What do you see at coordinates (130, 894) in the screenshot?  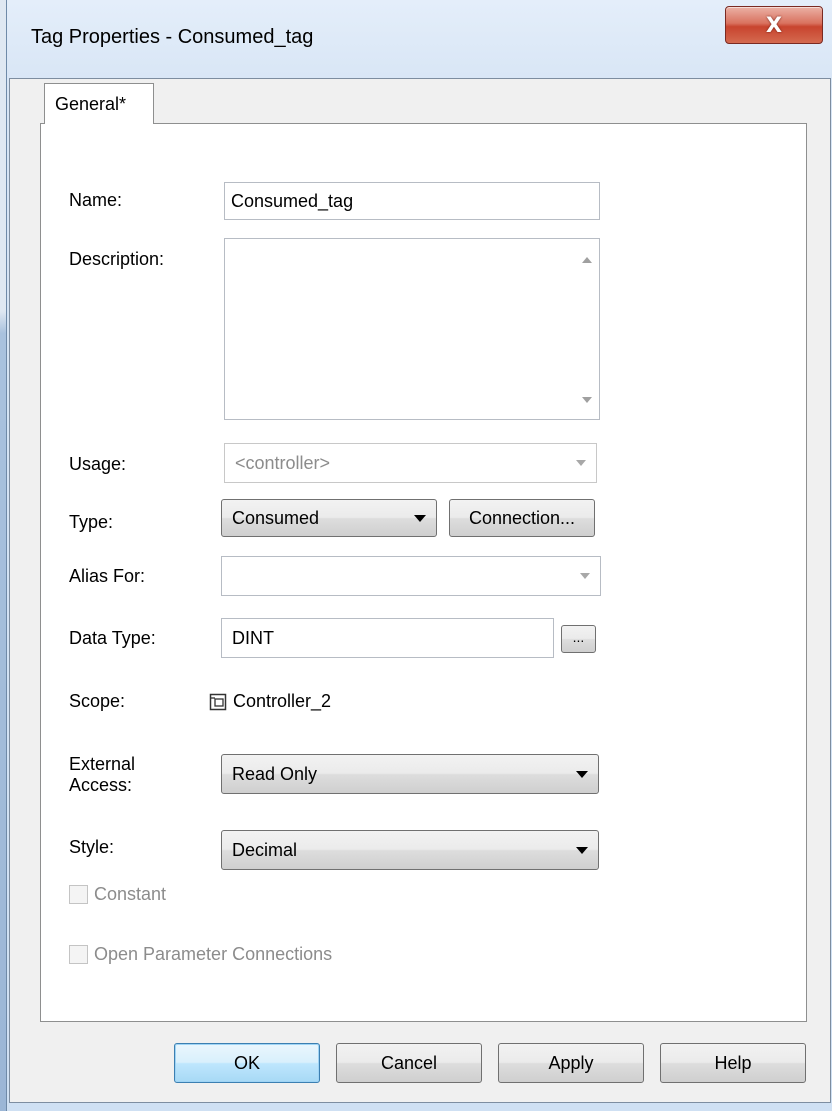 I see `constant-label: Constant` at bounding box center [130, 894].